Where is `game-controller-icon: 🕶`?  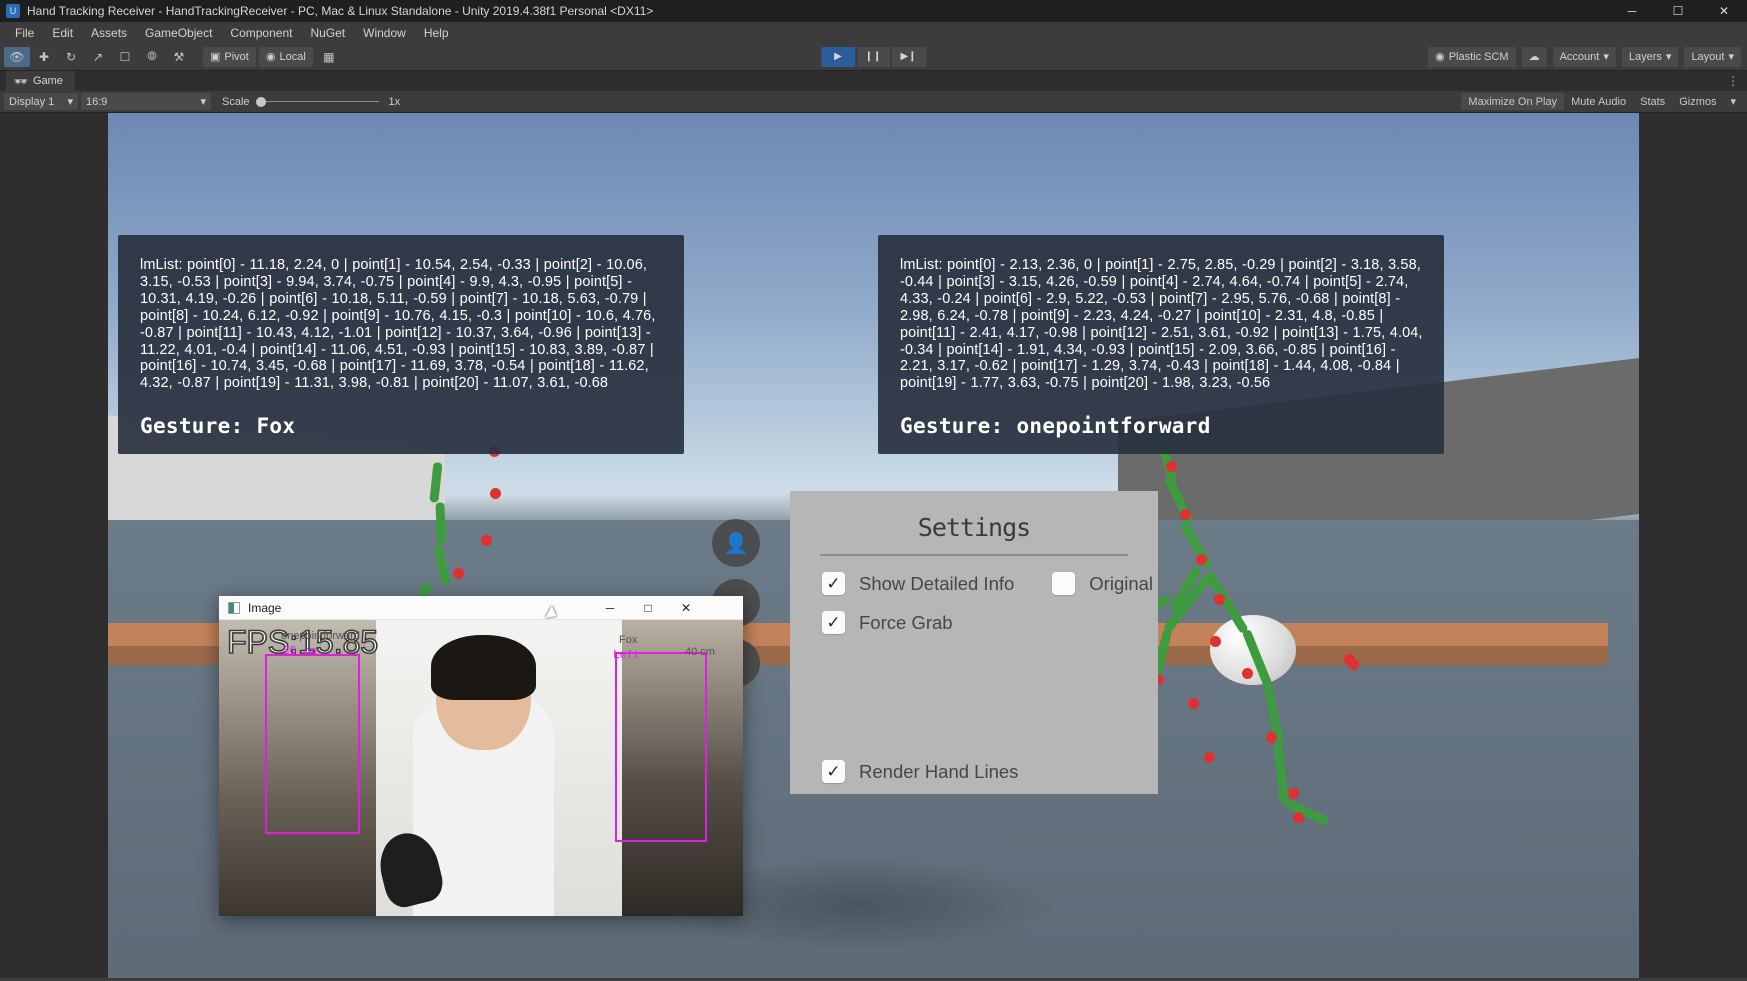 game-controller-icon: 🕶 is located at coordinates (21, 81).